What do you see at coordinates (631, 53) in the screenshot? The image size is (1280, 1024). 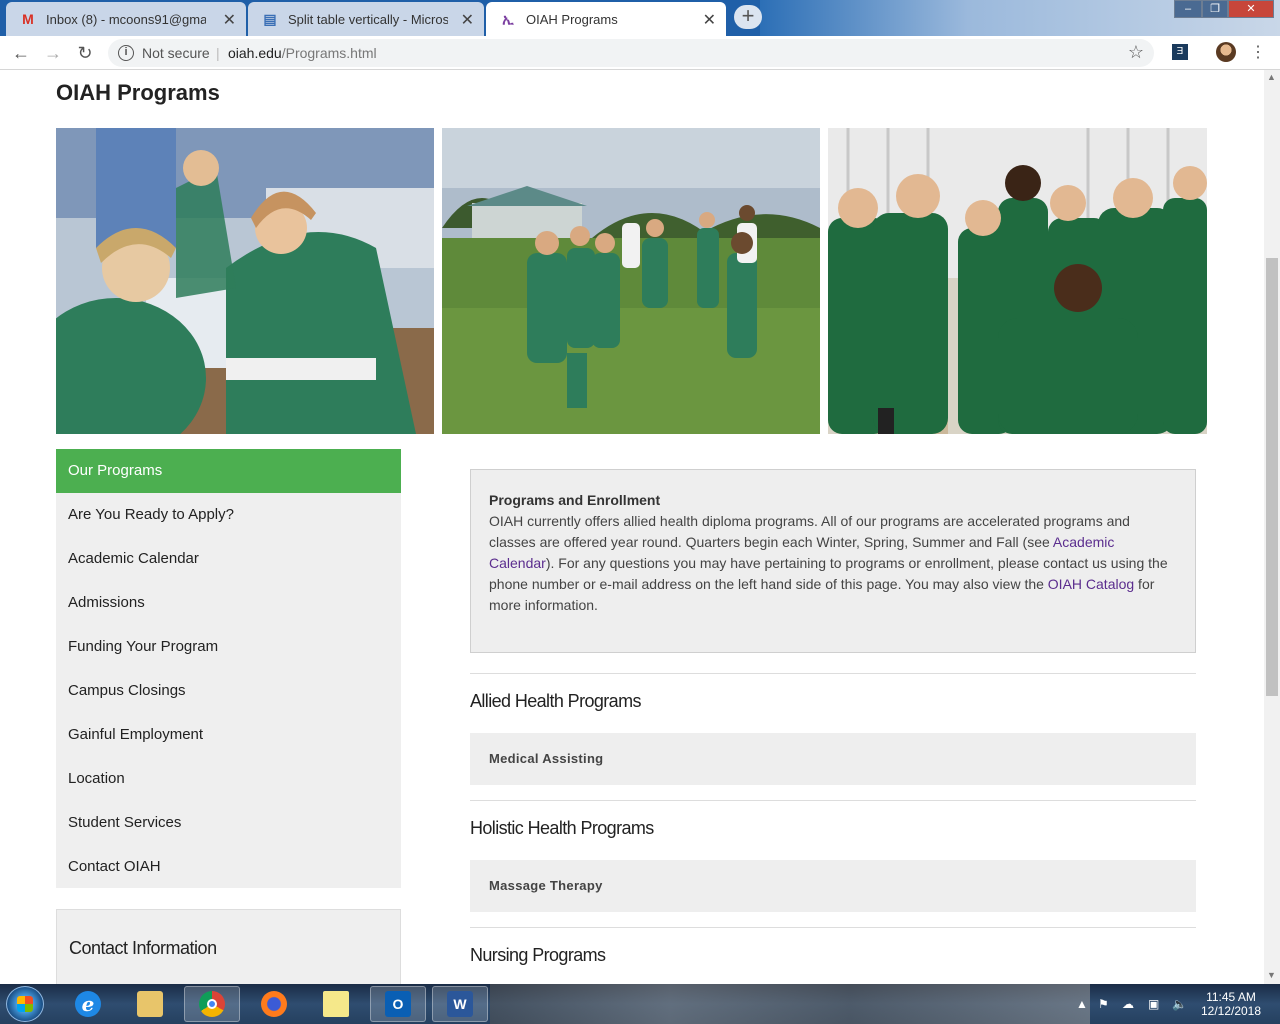 I see `address-bar: i Not secure | oiah.edu/Programs.html ☆` at bounding box center [631, 53].